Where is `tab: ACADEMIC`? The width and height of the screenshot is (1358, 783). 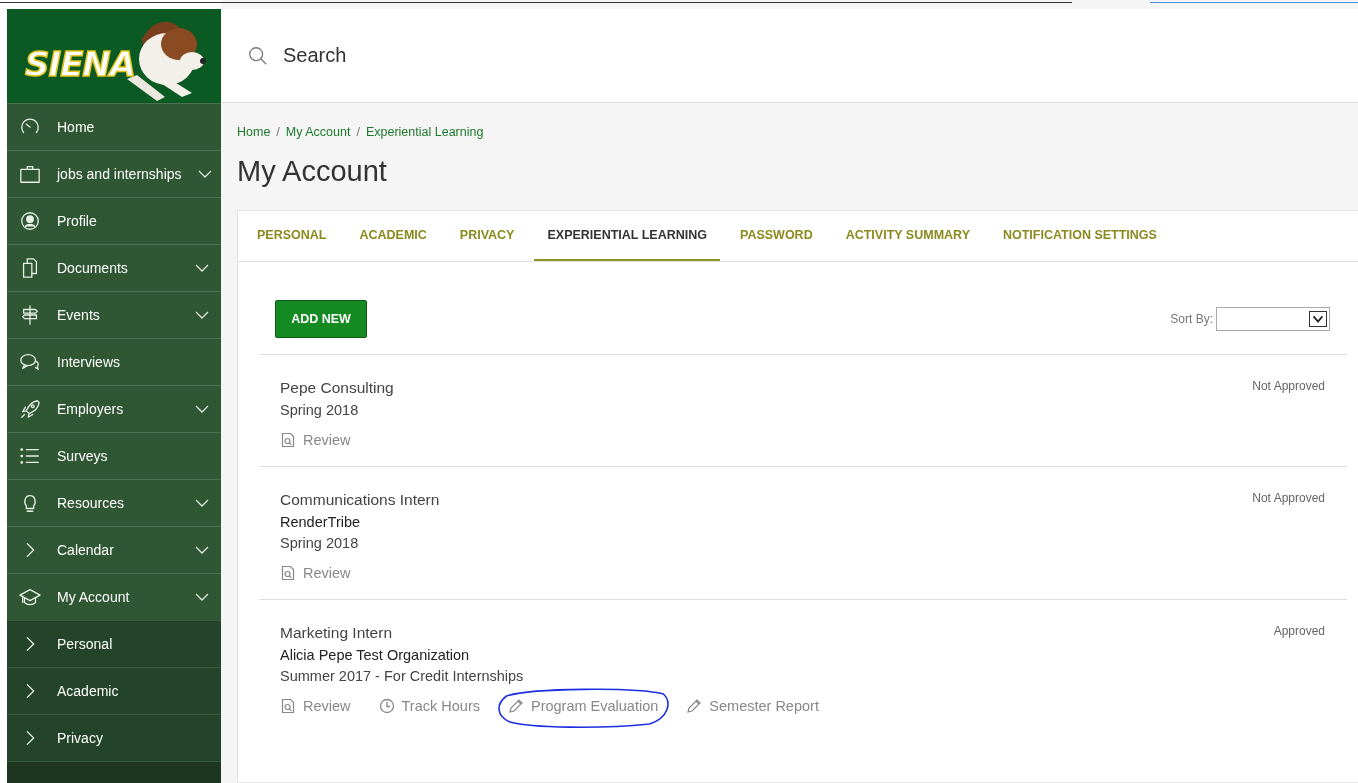
tab: ACADEMIC is located at coordinates (393, 236).